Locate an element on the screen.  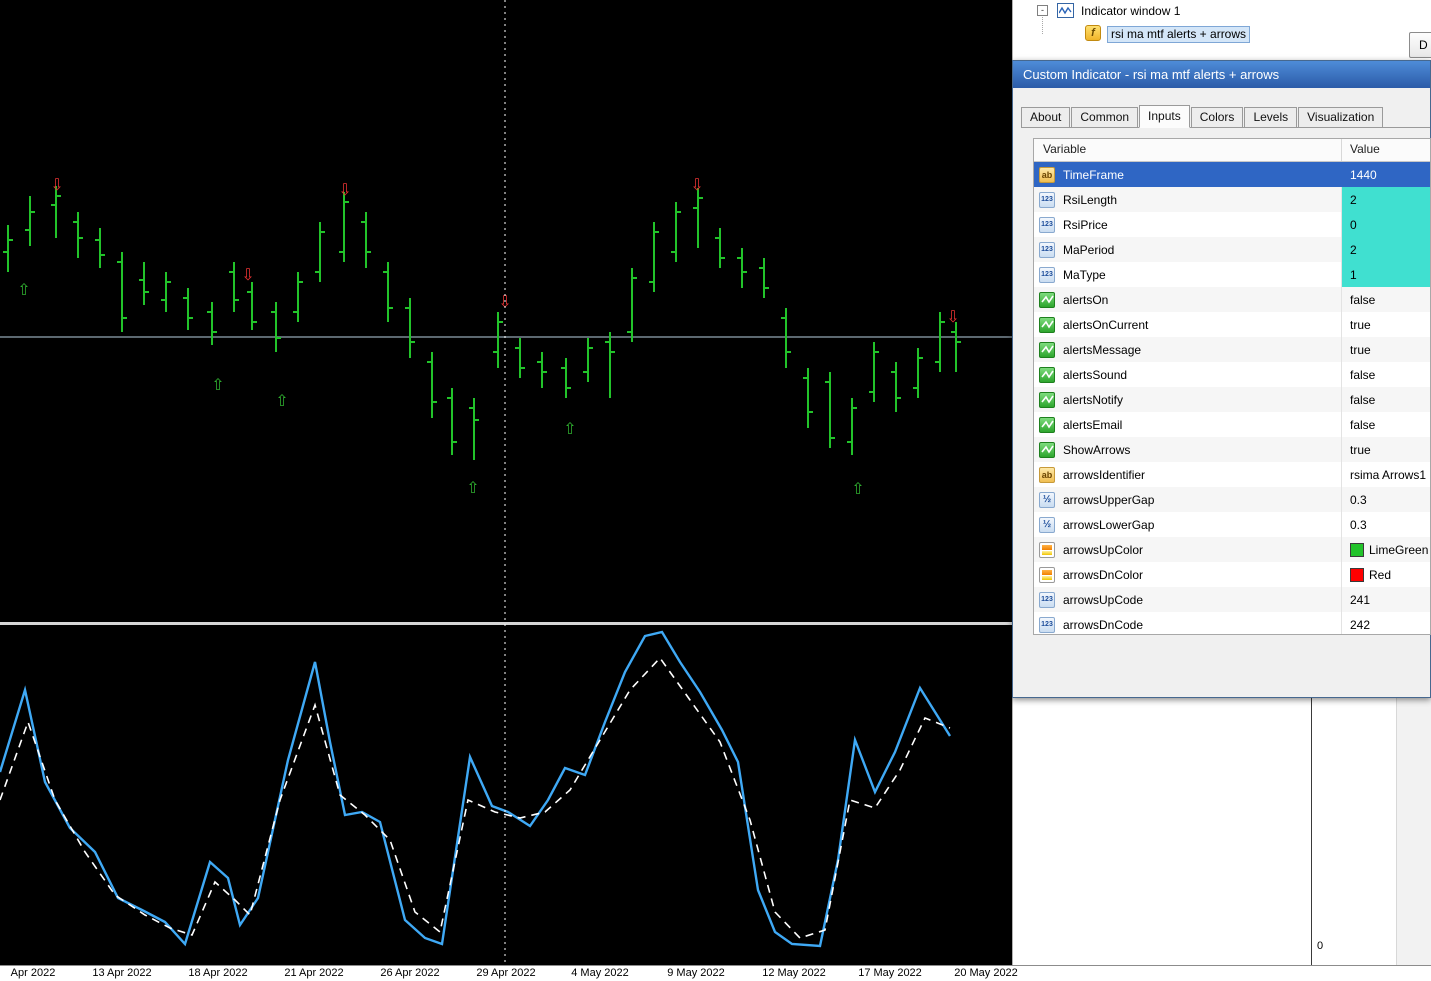
param-name: alertsSound is located at coordinates (1188, 374).